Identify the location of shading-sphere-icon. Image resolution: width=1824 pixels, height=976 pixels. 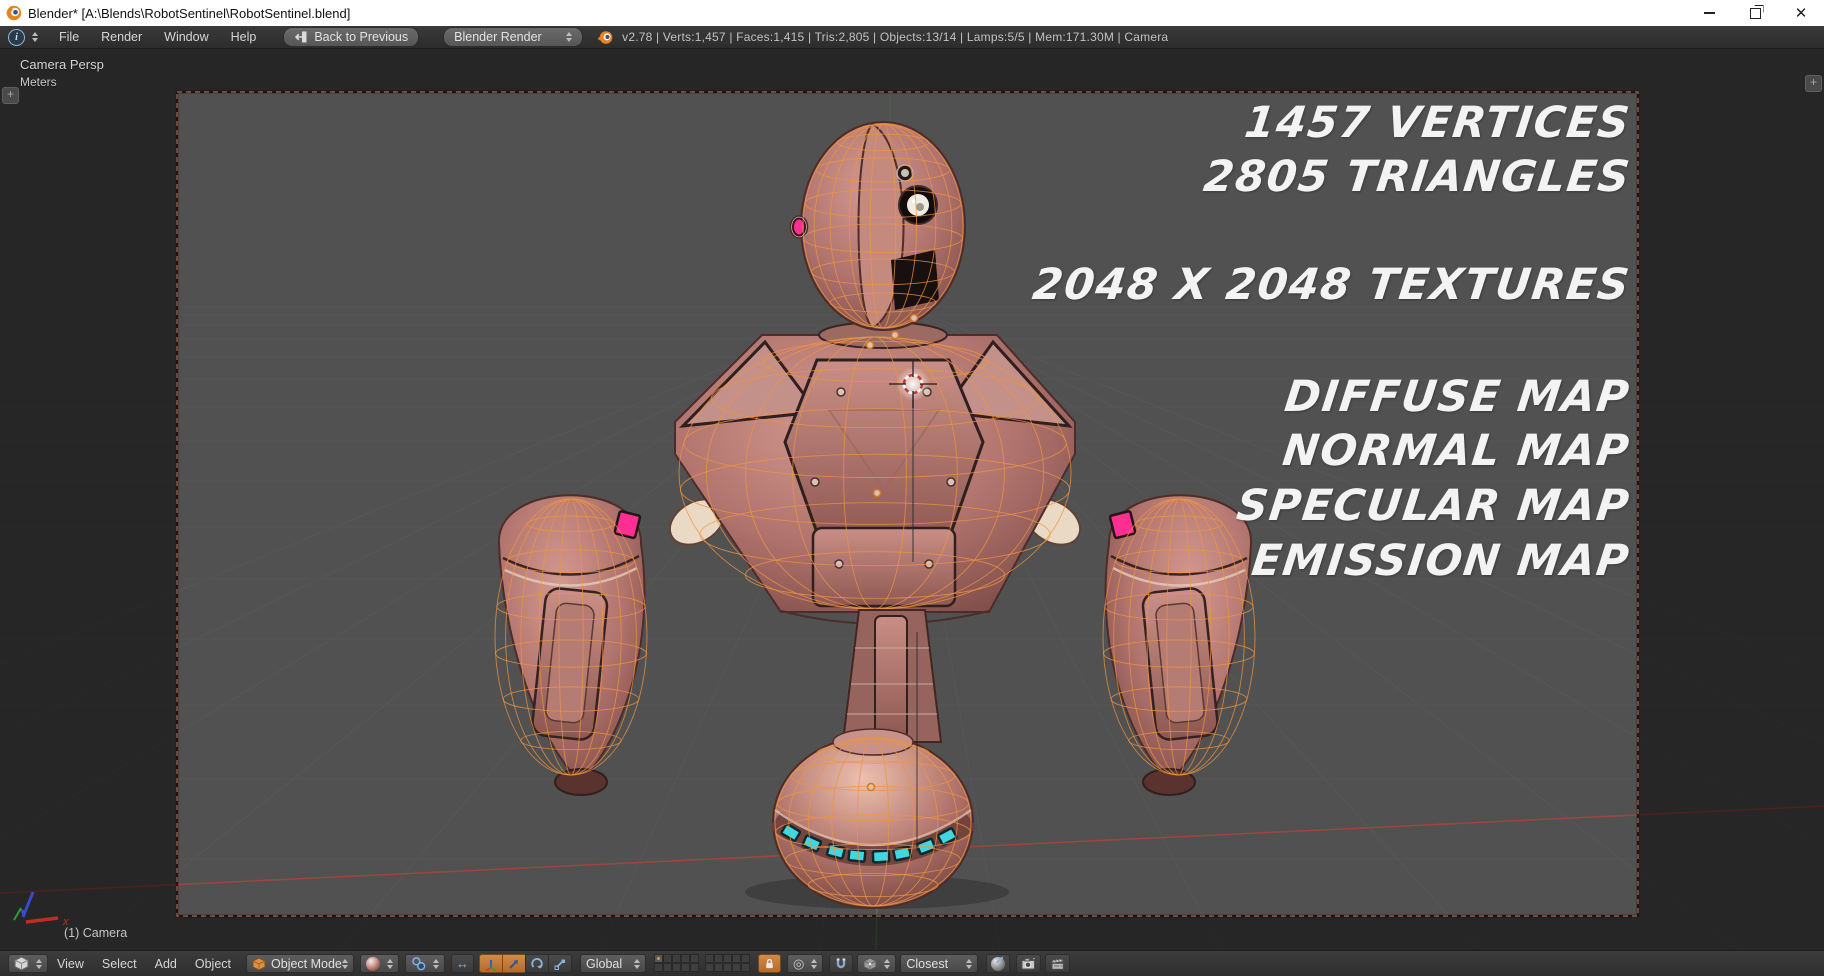
(373, 963).